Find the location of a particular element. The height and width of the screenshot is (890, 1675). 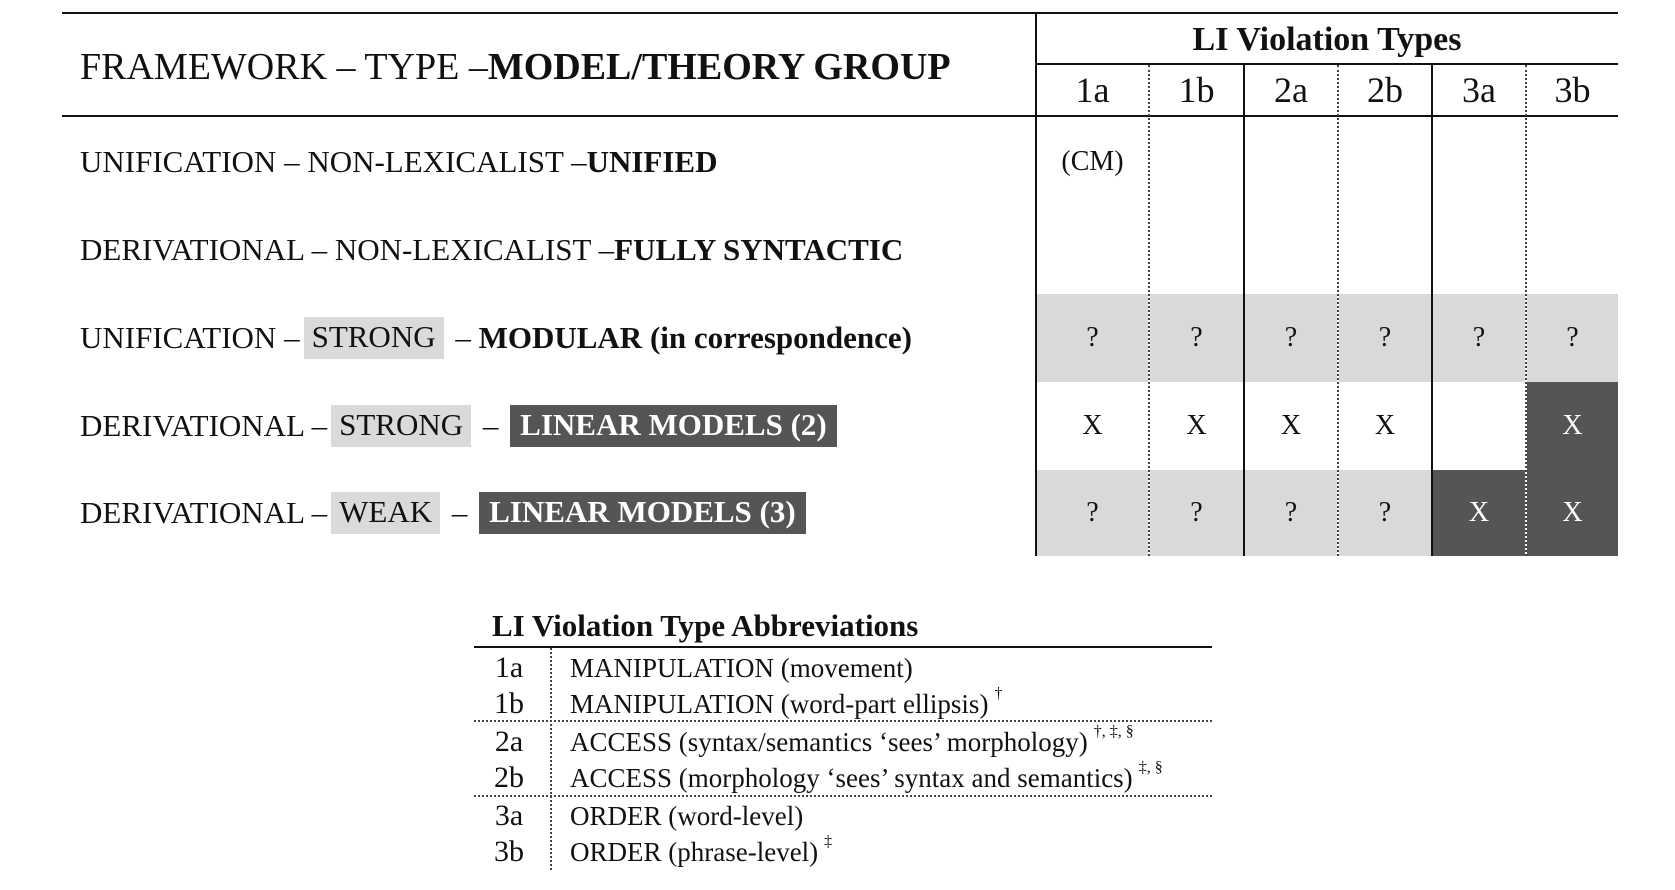

footnote-marks: †, ‡, § is located at coordinates (1113, 731).